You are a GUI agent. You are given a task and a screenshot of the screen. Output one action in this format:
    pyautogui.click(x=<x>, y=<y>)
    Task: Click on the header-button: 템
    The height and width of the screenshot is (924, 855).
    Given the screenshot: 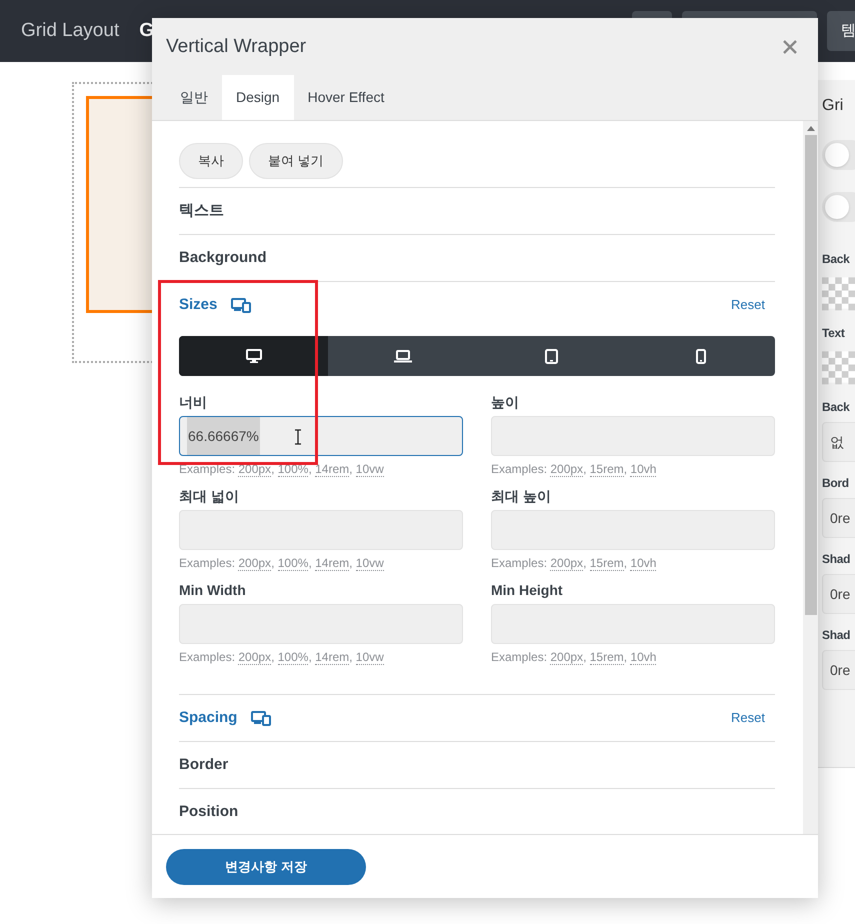 What is the action you would take?
    pyautogui.click(x=841, y=31)
    